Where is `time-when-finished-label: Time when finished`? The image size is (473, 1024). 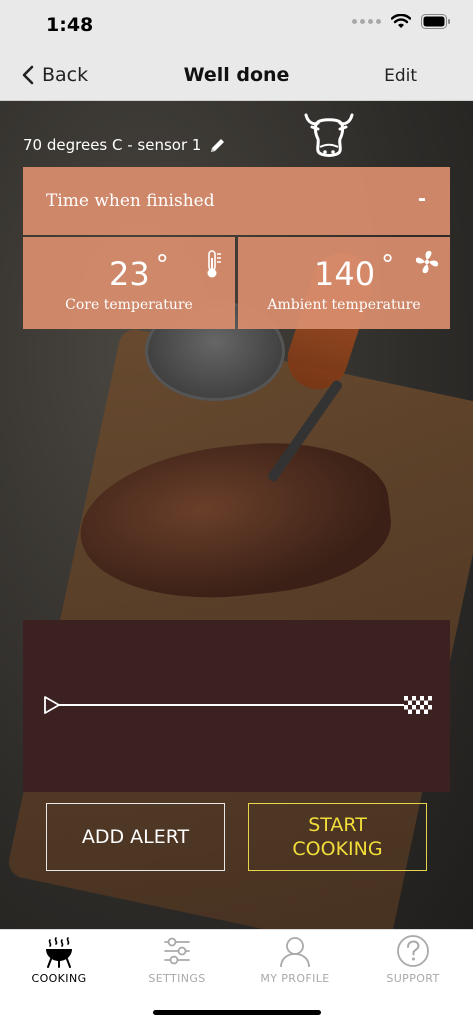 time-when-finished-label: Time when finished is located at coordinates (130, 201).